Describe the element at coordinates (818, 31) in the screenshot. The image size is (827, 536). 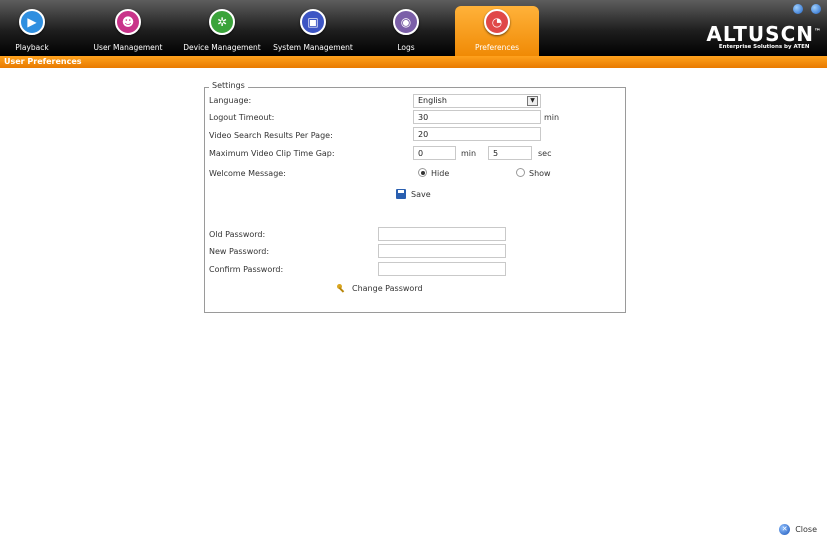
I see `brand-trademark: ™` at that location.